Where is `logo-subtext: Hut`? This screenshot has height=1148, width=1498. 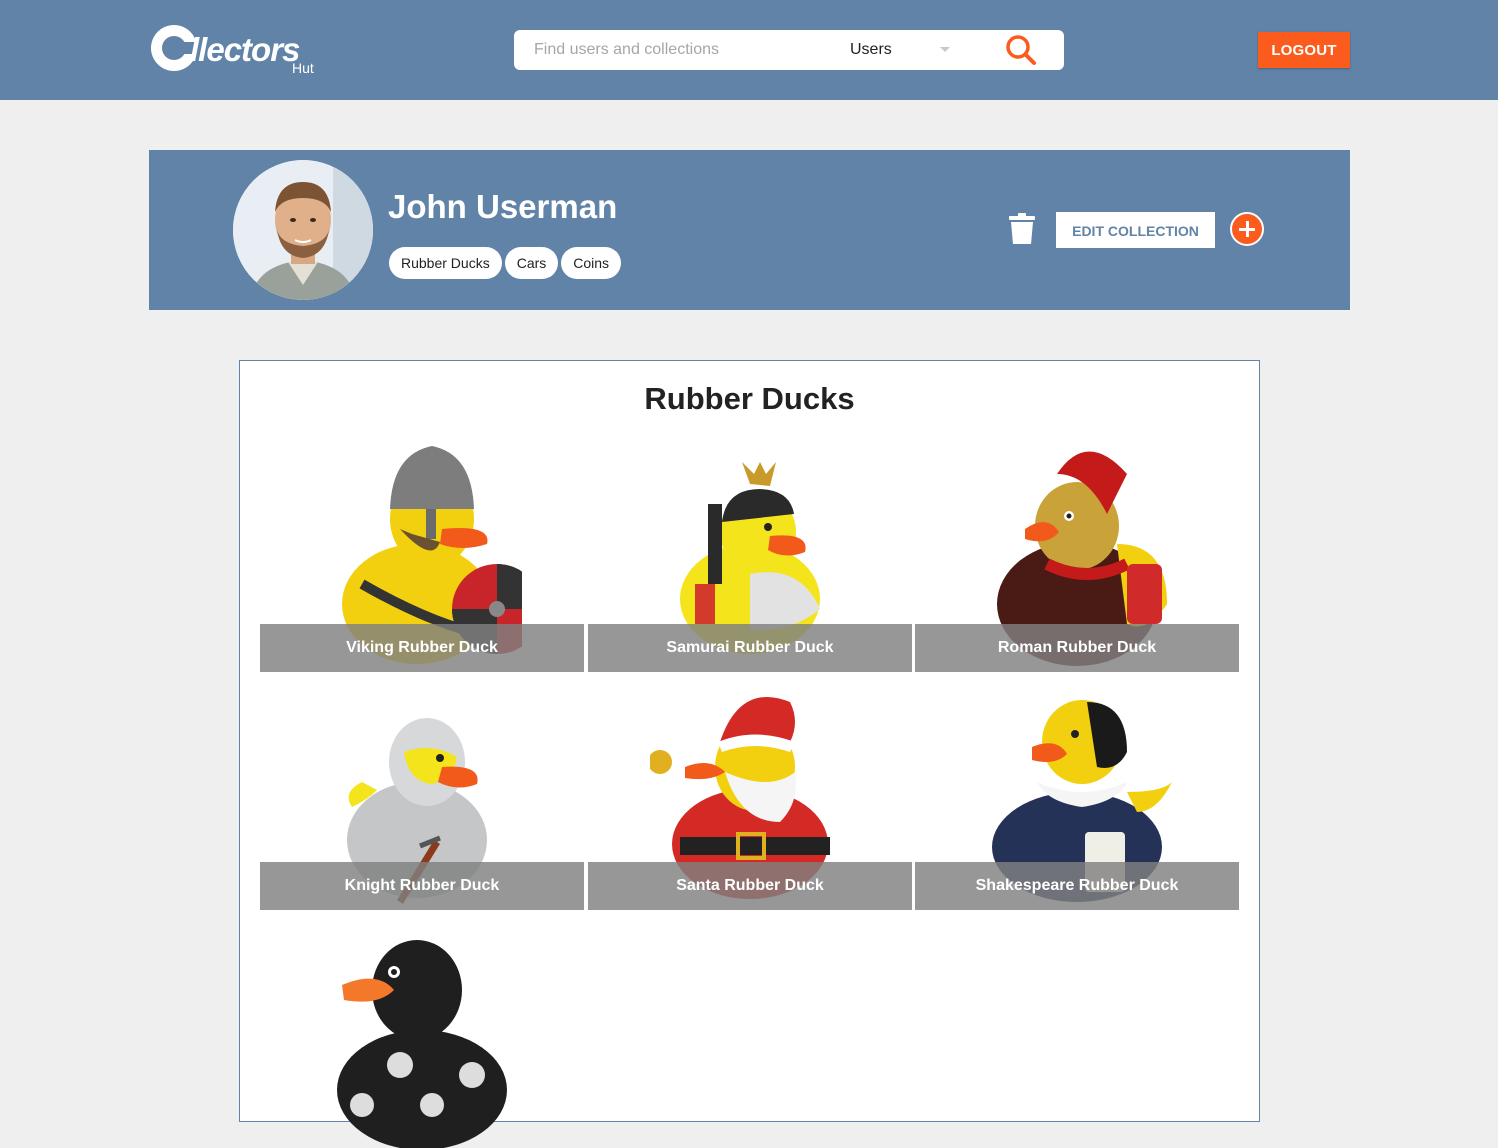
logo-subtext: Hut is located at coordinates (303, 68).